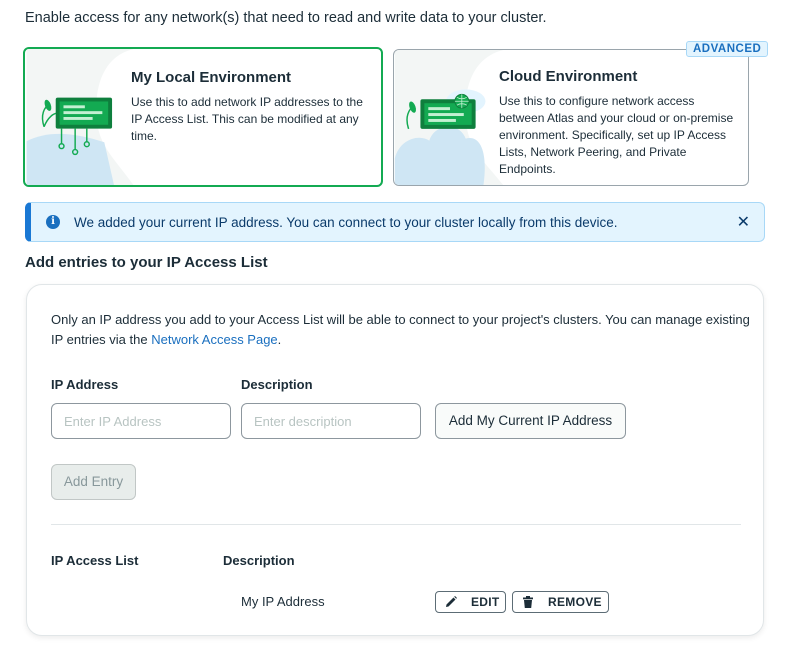 The height and width of the screenshot is (651, 791). Describe the element at coordinates (743, 222) in the screenshot. I see `close-icon: ✕` at that location.